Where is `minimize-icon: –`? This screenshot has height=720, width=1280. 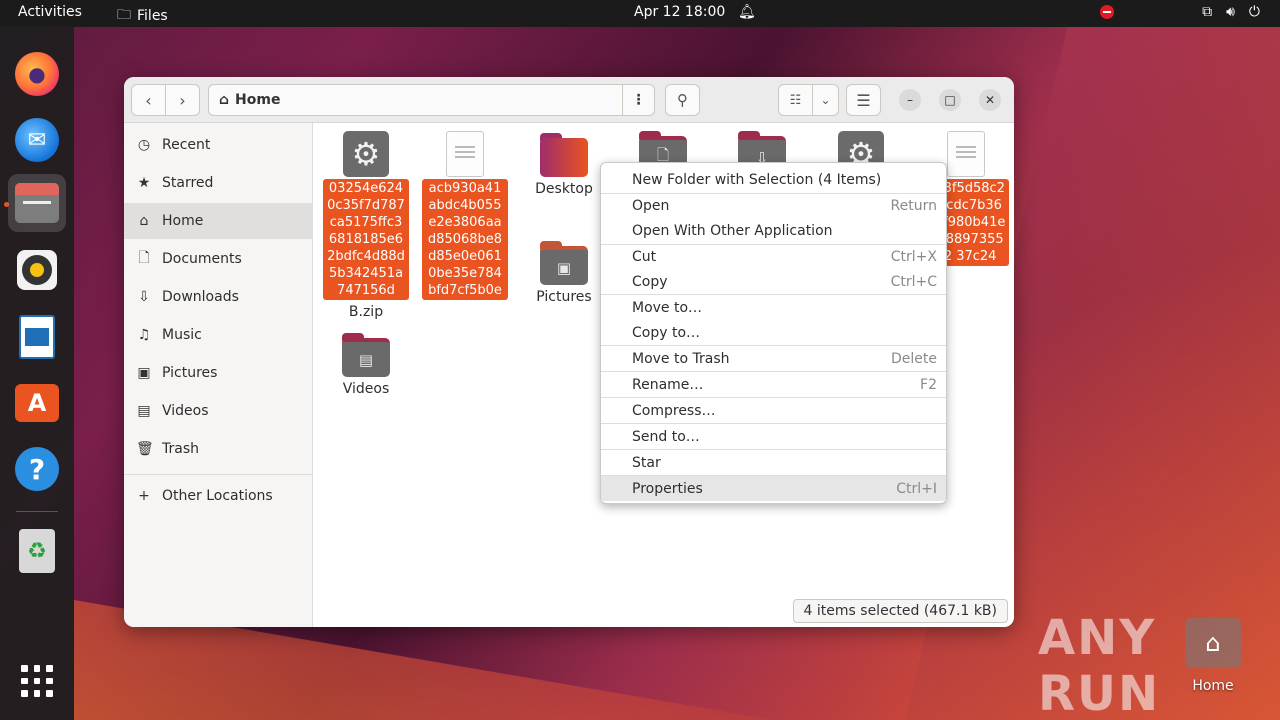
minimize-icon: – is located at coordinates (910, 100).